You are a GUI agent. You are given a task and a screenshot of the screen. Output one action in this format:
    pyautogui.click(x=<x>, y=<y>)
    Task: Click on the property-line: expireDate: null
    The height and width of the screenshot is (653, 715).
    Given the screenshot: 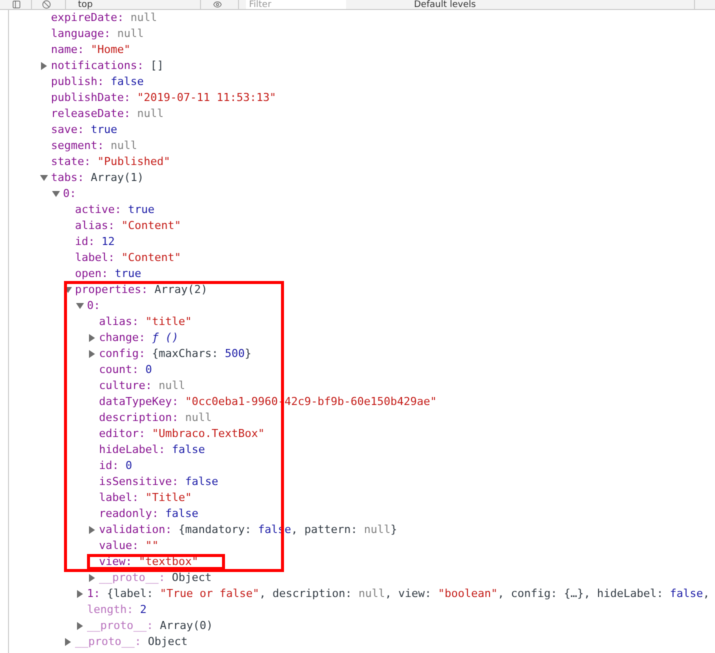 What is the action you would take?
    pyautogui.click(x=104, y=18)
    